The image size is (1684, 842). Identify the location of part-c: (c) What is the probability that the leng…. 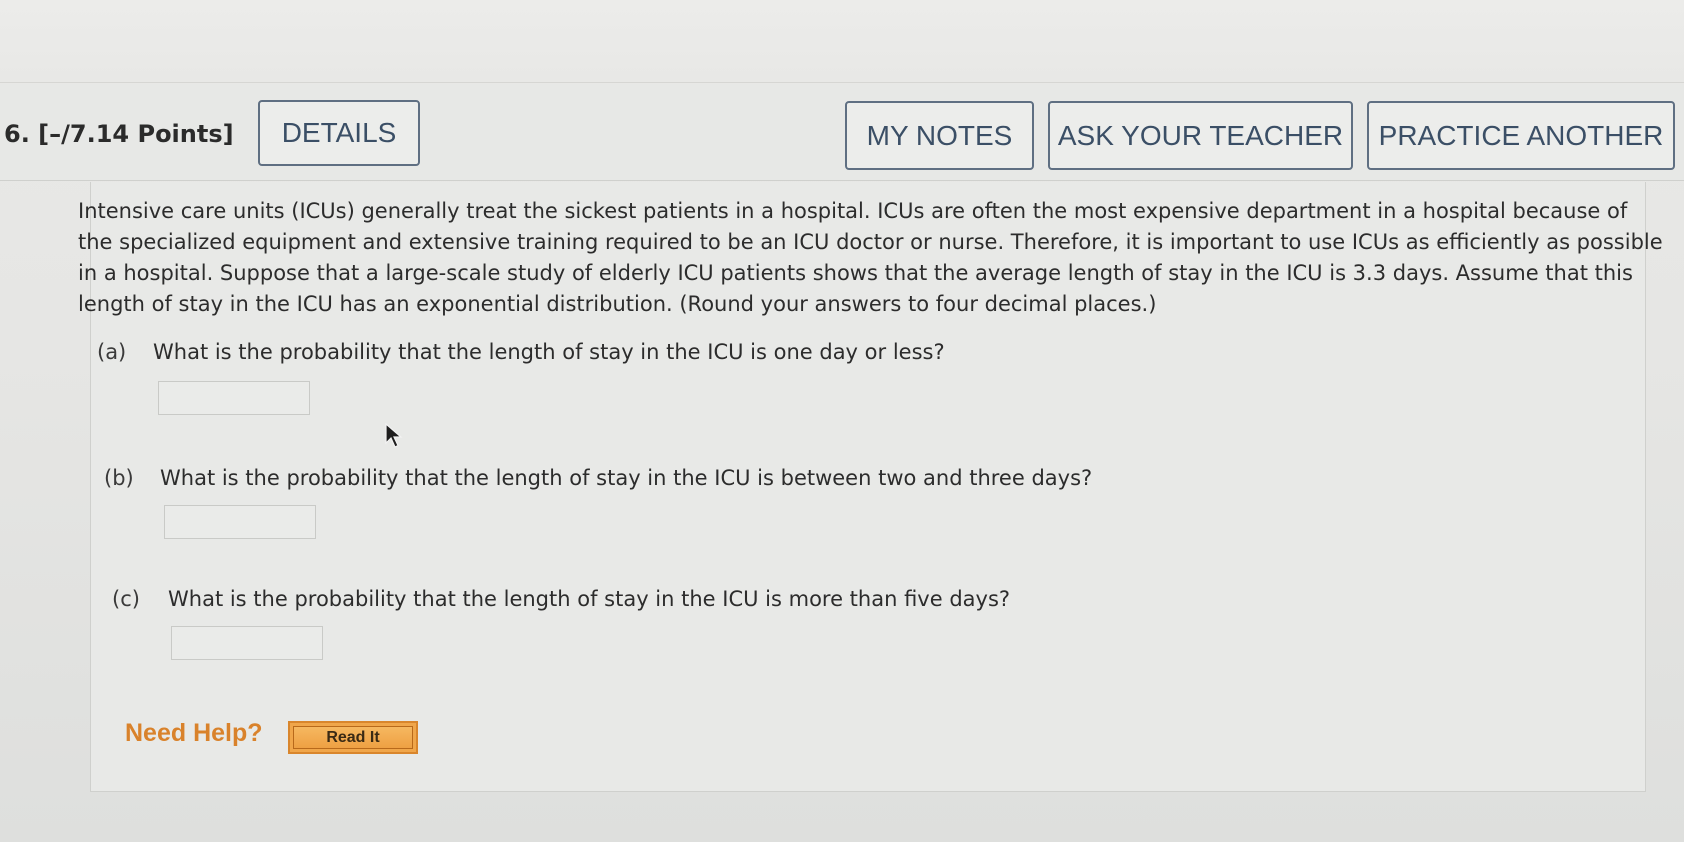
(561, 599).